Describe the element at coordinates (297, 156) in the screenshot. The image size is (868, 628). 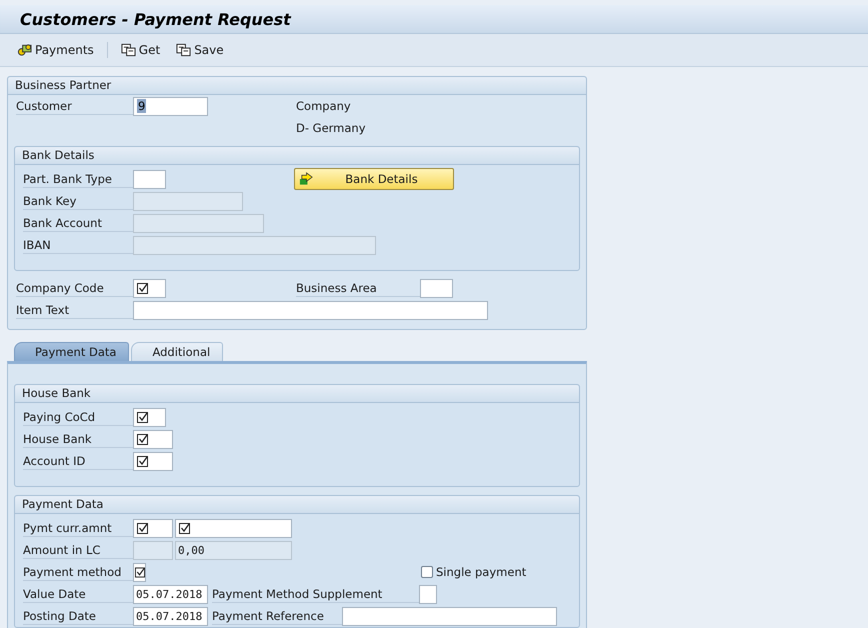
I see `group-header: Bank Details` at that location.